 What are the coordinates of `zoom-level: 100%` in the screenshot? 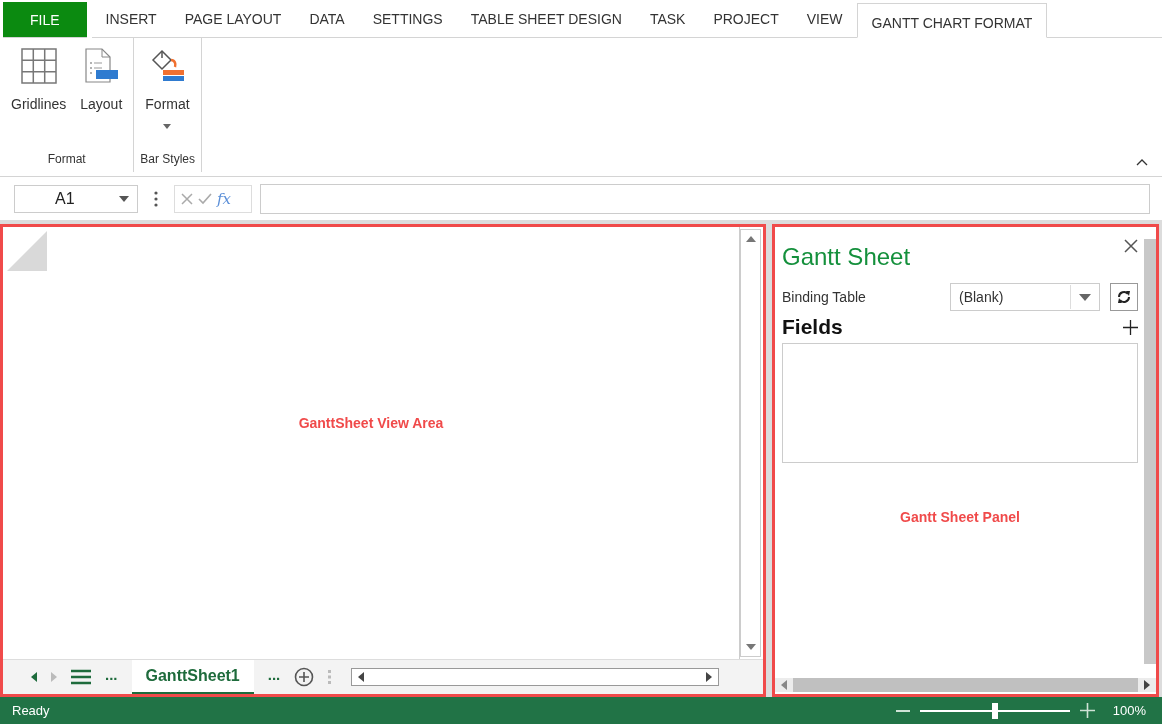 It's located at (1129, 710).